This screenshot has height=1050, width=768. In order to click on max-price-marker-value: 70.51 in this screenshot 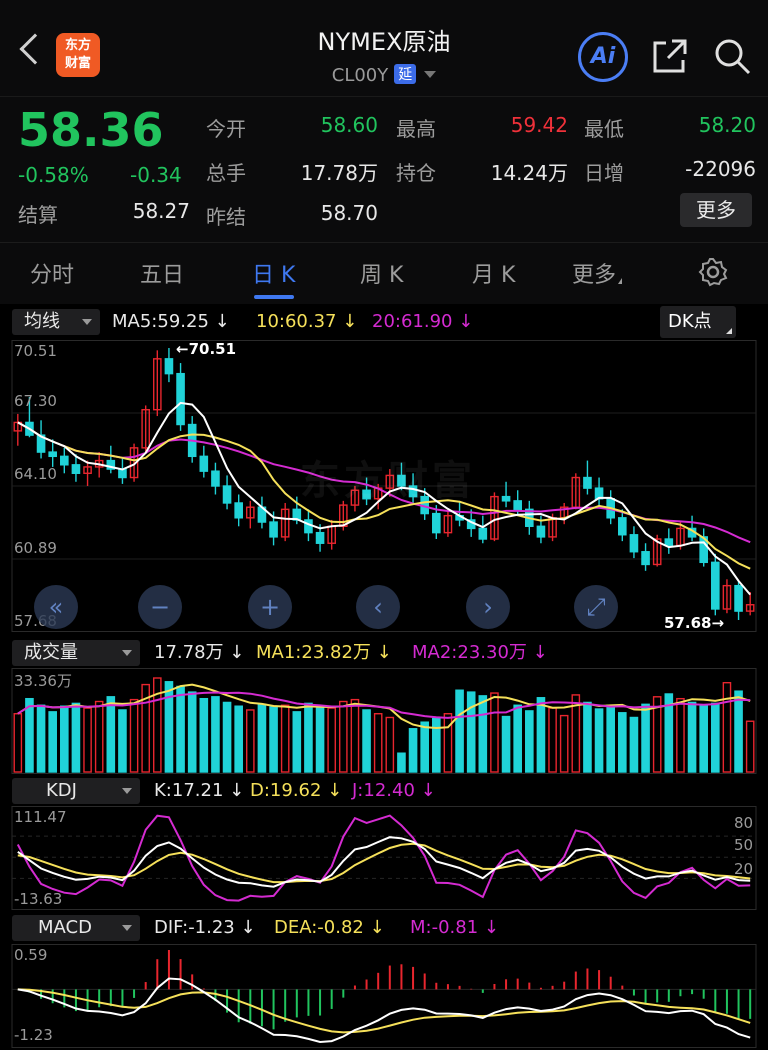, I will do `click(212, 349)`.